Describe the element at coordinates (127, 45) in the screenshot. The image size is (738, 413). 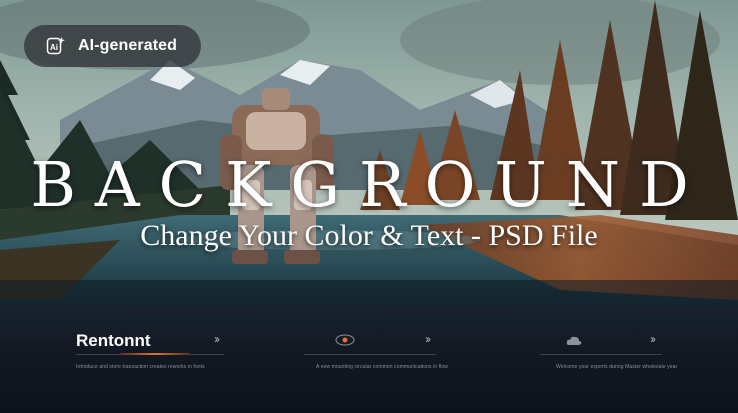
I see `badge-label: AI-generated` at that location.